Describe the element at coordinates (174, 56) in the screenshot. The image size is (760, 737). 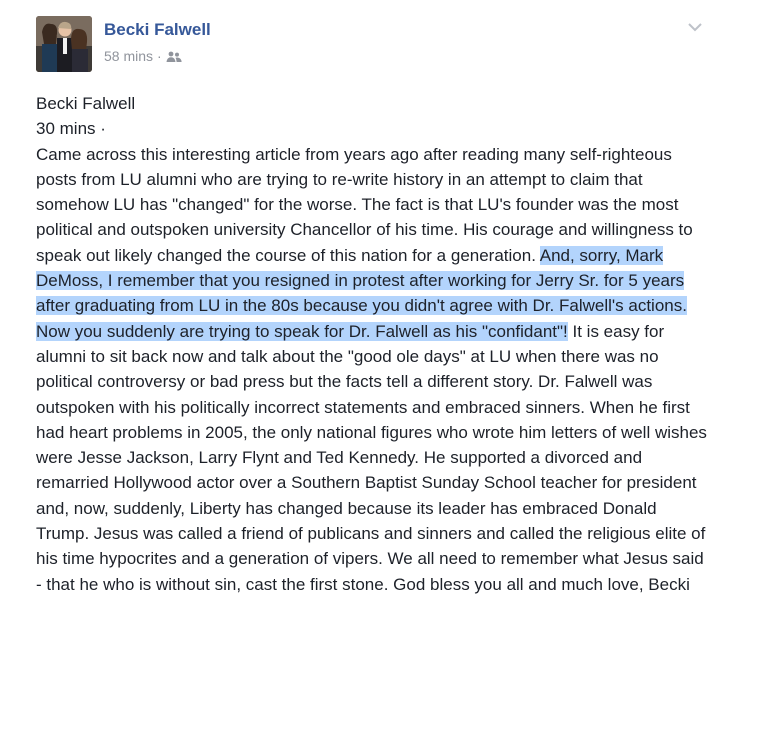
I see `friends-icon` at that location.